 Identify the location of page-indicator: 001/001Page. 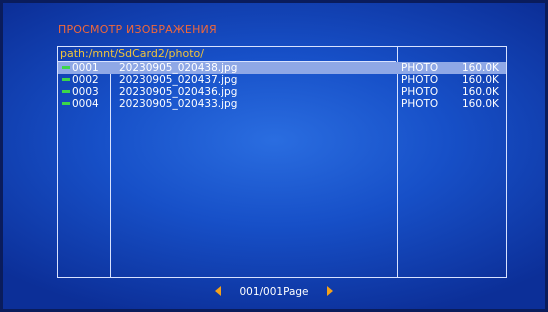
(274, 292).